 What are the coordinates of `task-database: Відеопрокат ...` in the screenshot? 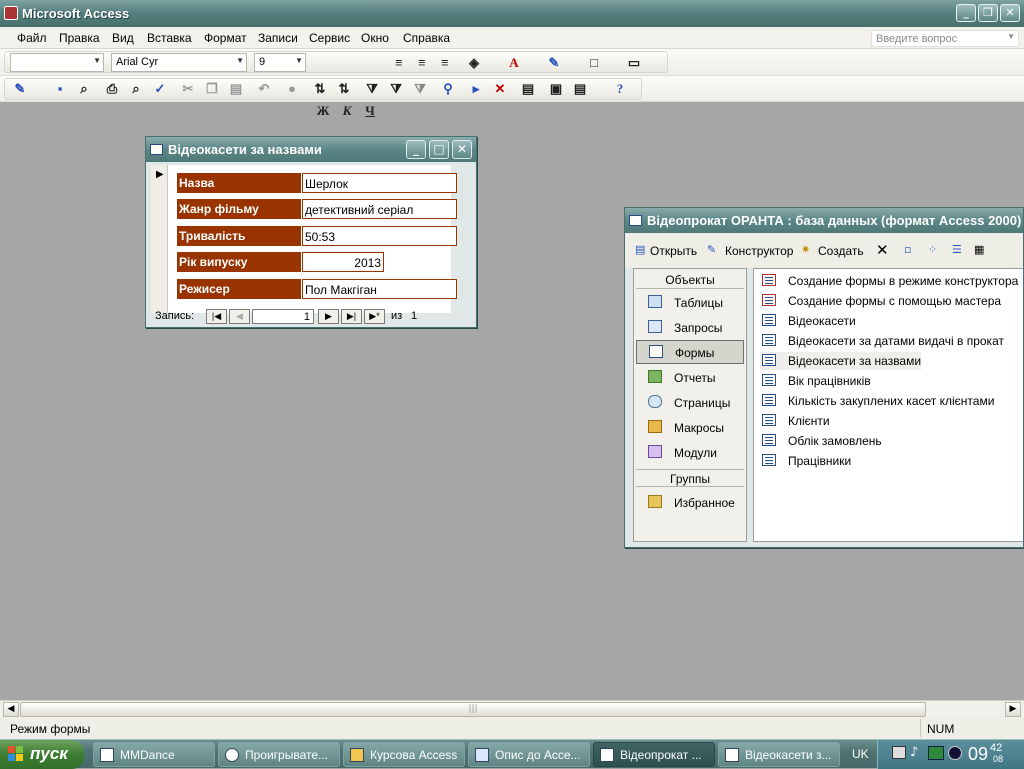 It's located at (654, 754).